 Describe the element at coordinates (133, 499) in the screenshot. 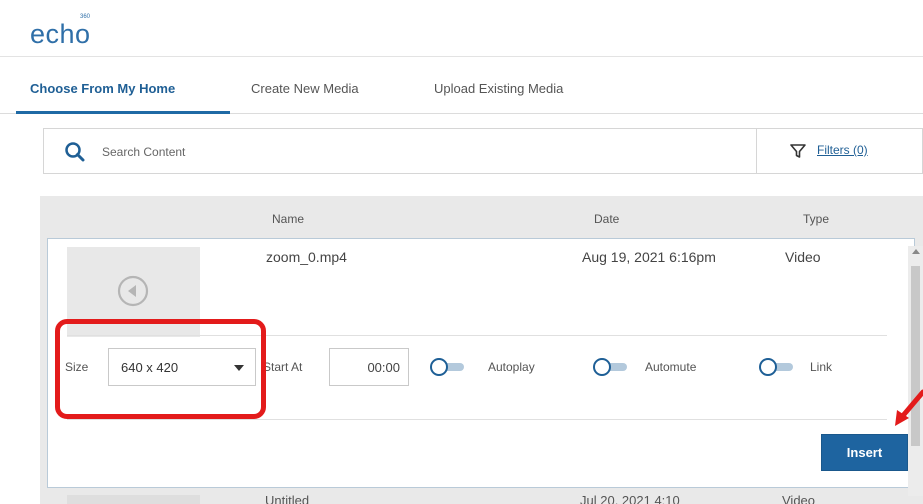

I see `media-thumbnail` at that location.